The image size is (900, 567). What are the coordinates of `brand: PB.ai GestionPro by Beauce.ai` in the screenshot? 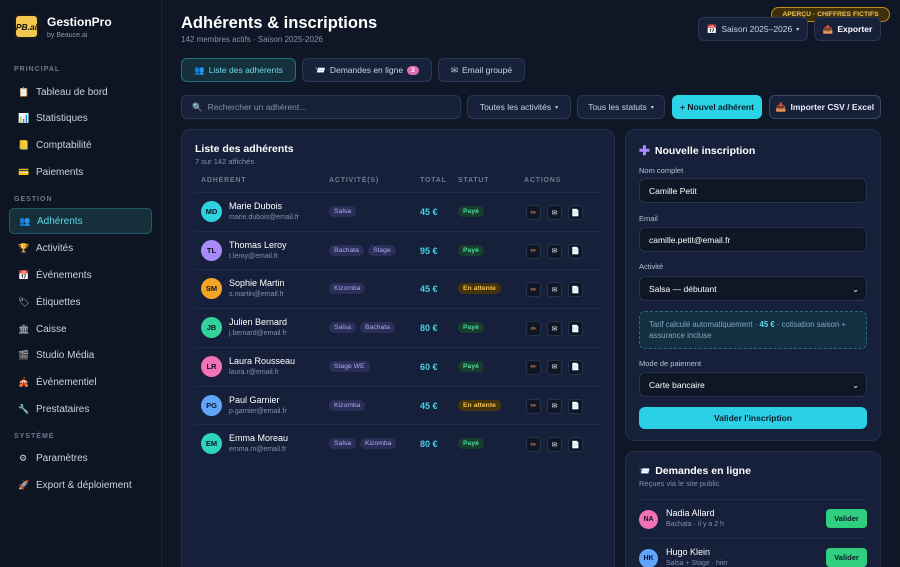 It's located at (63, 26).